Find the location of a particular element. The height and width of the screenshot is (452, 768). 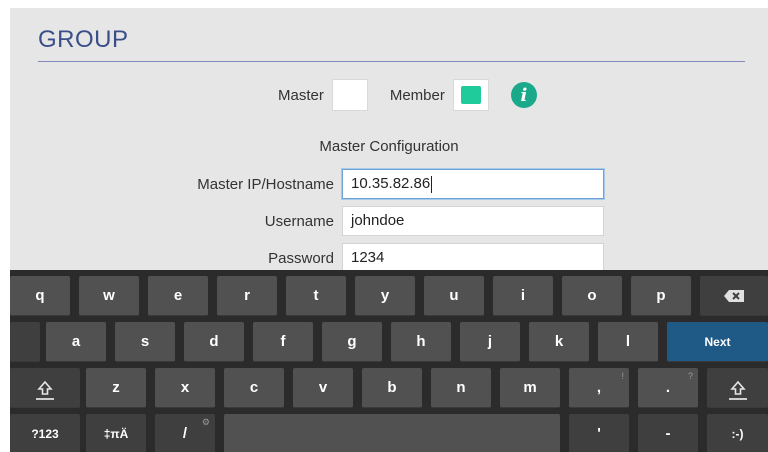

key-l: l is located at coordinates (628, 342).